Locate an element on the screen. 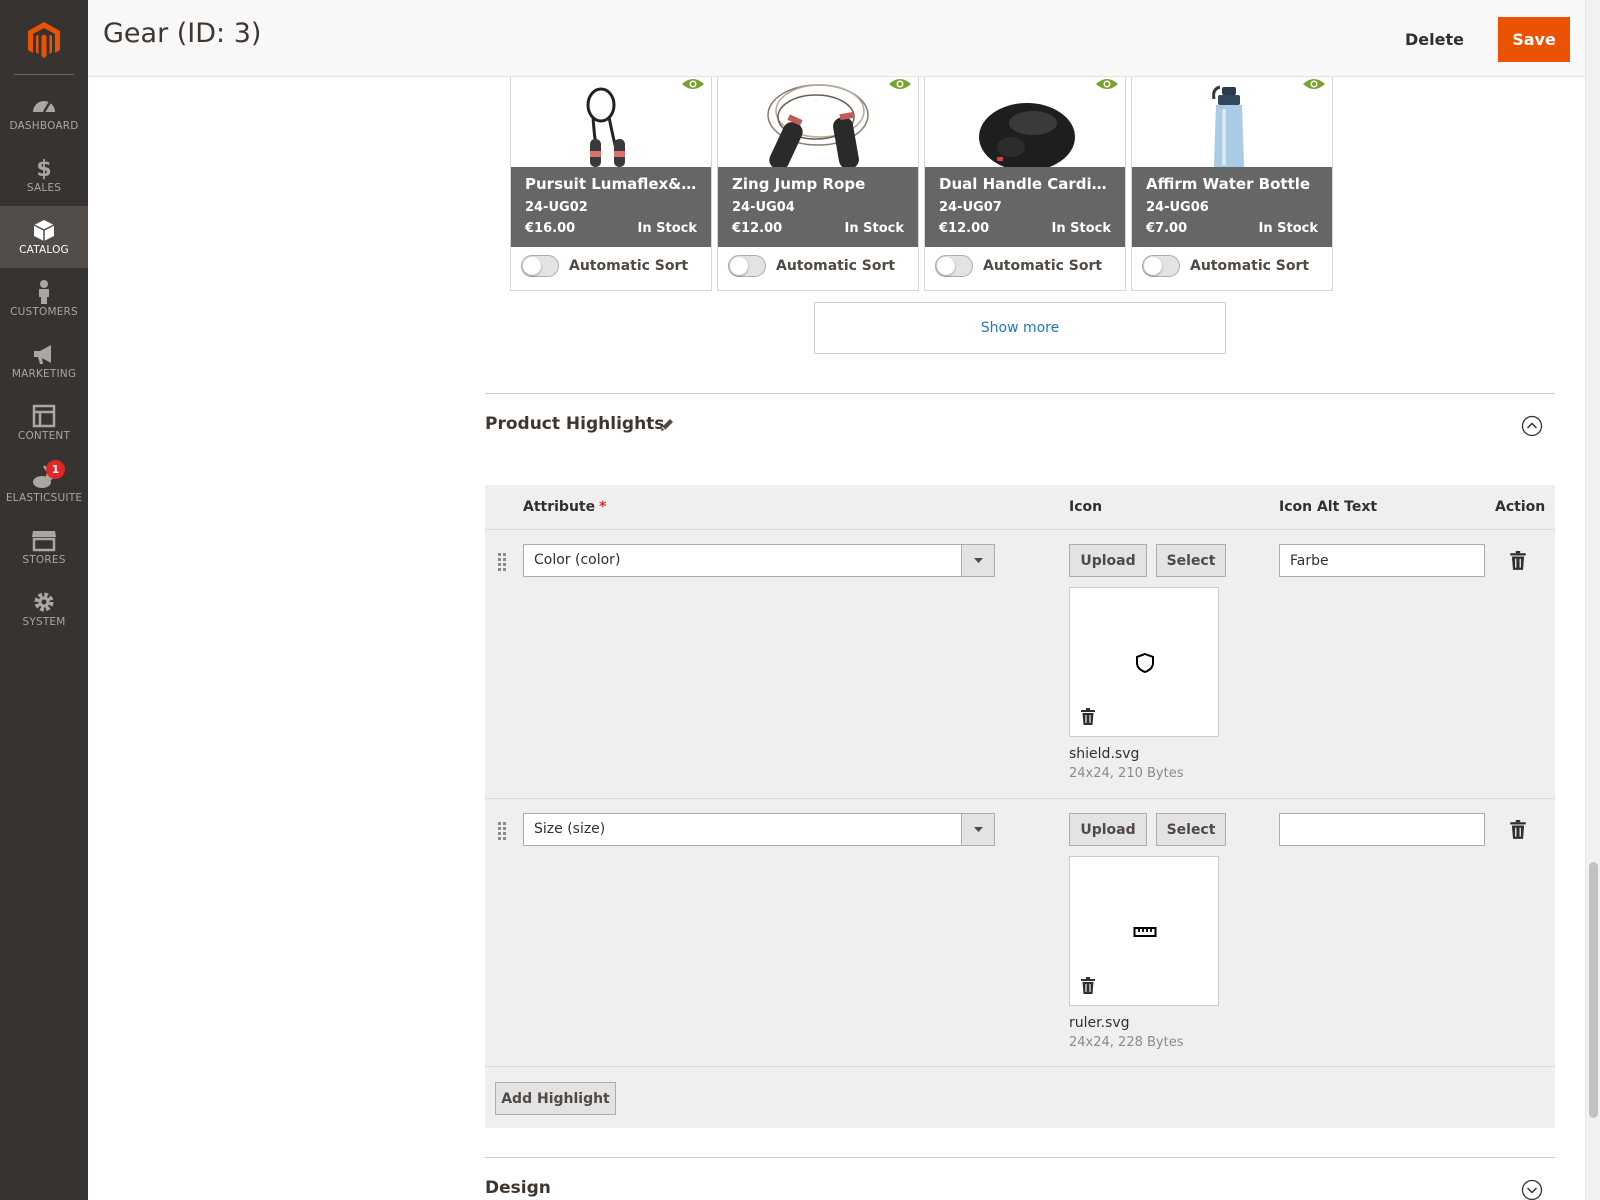  product-name: Affirm Water Bottle is located at coordinates (1228, 184).